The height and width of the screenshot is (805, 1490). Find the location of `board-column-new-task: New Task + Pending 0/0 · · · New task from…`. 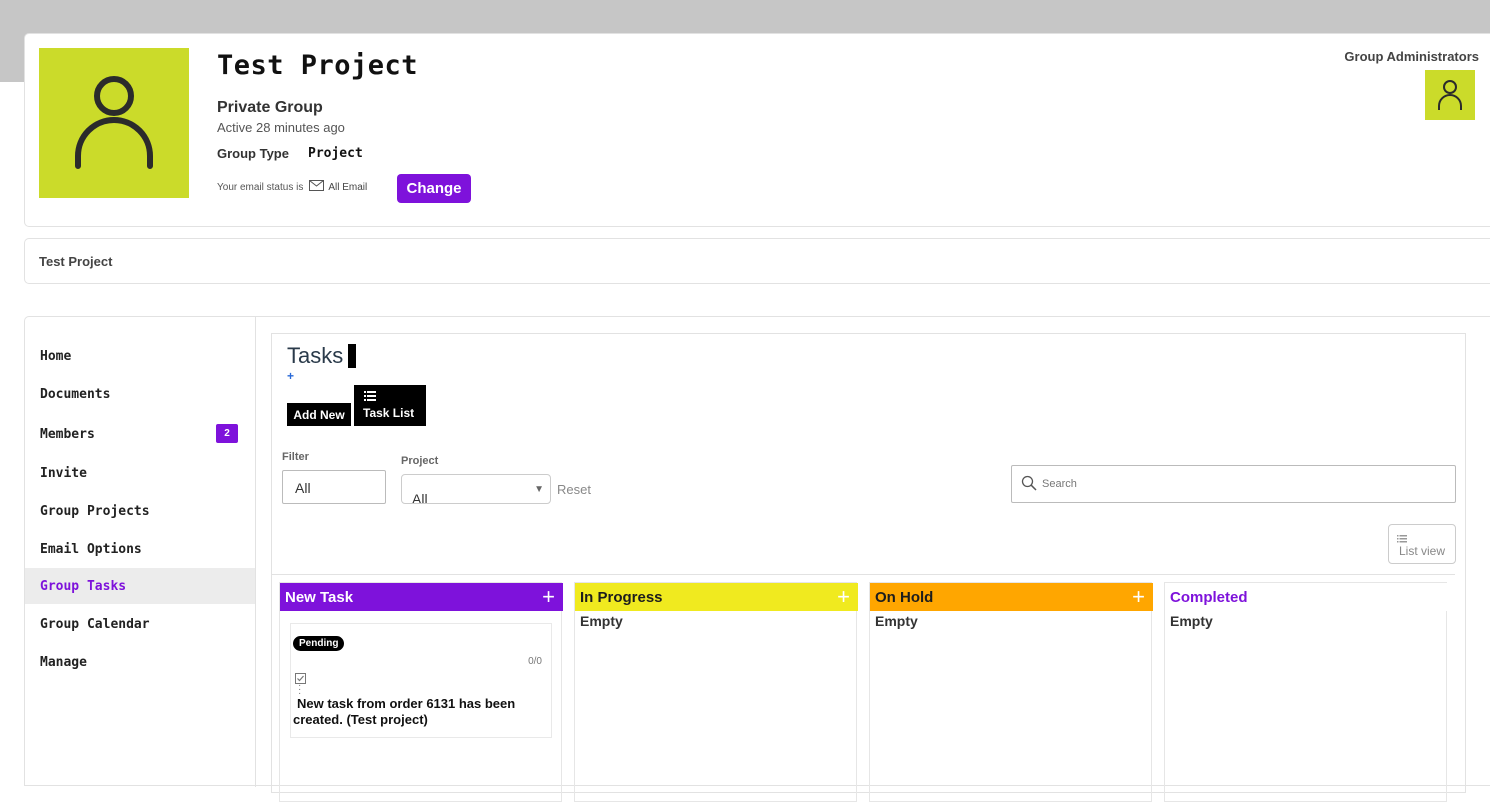

board-column-new-task: New Task + Pending 0/0 · · · New task from… is located at coordinates (421, 692).